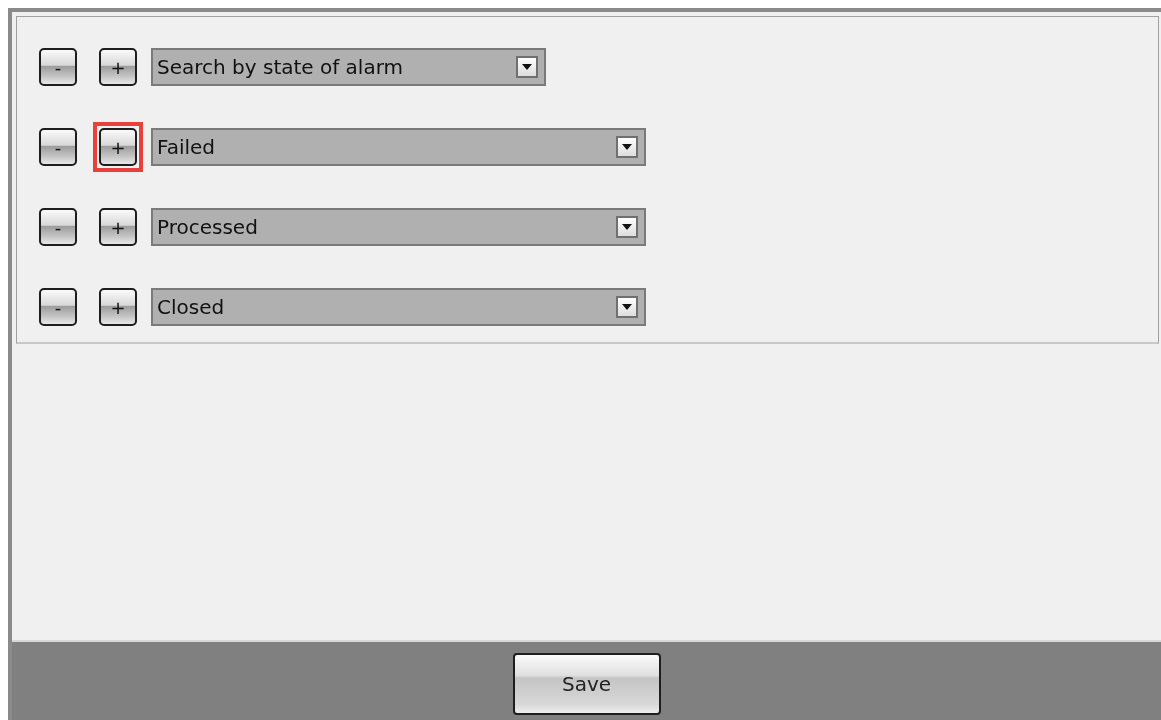 This screenshot has width=1161, height=720. What do you see at coordinates (586, 684) in the screenshot?
I see `save-button: Save` at bounding box center [586, 684].